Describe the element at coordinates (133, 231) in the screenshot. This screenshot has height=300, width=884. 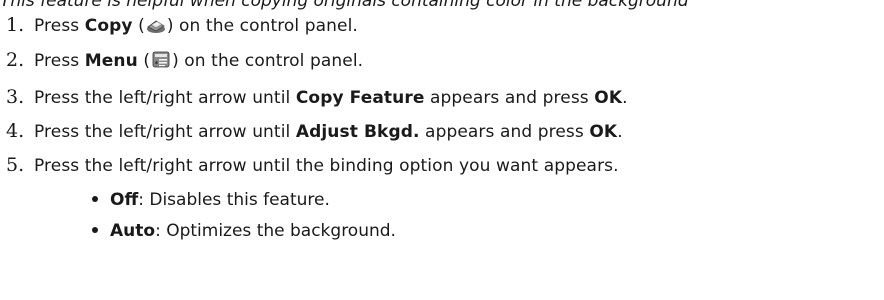
I see `option-name: Auto` at that location.